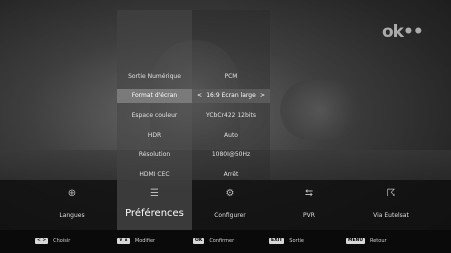 This screenshot has height=253, width=451. What do you see at coordinates (123, 241) in the screenshot?
I see `up-down-key-icon: ∨ ∧` at bounding box center [123, 241].